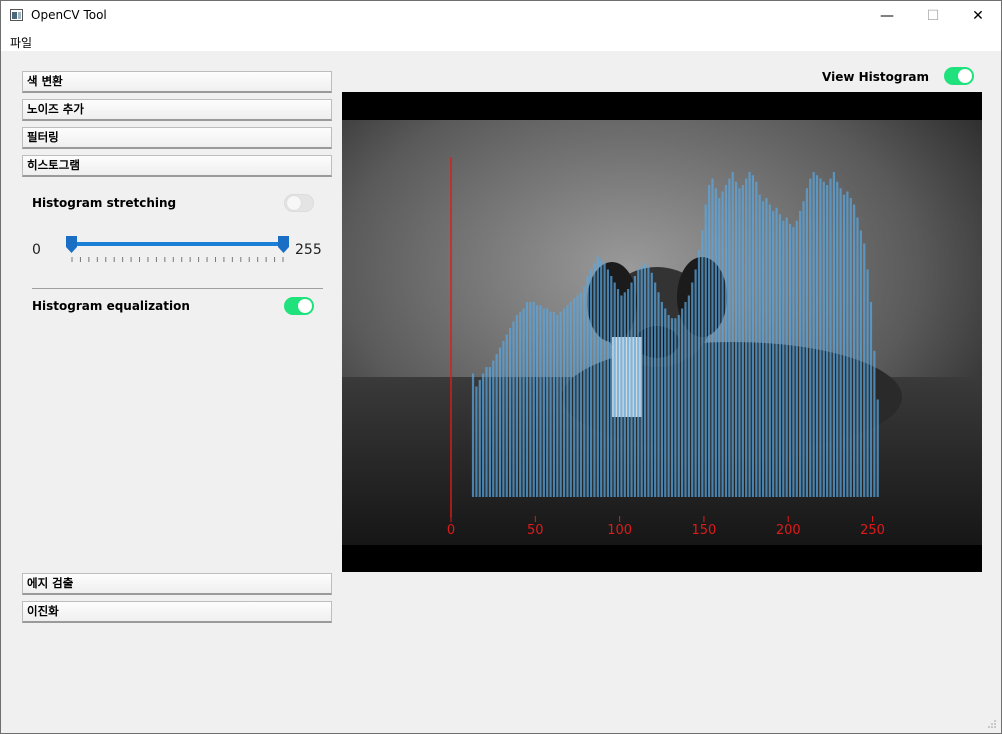 Image resolution: width=1002 pixels, height=734 pixels. Describe the element at coordinates (177, 288) in the screenshot. I see `divider` at that location.